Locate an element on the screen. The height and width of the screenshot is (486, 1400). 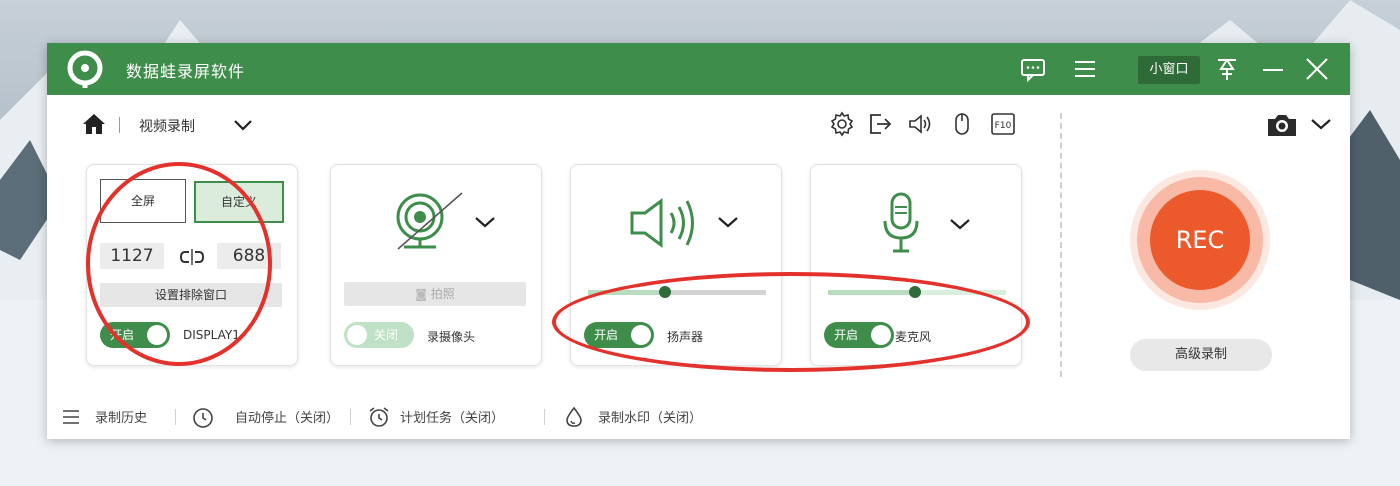
link-aspect-icon is located at coordinates (192, 257).